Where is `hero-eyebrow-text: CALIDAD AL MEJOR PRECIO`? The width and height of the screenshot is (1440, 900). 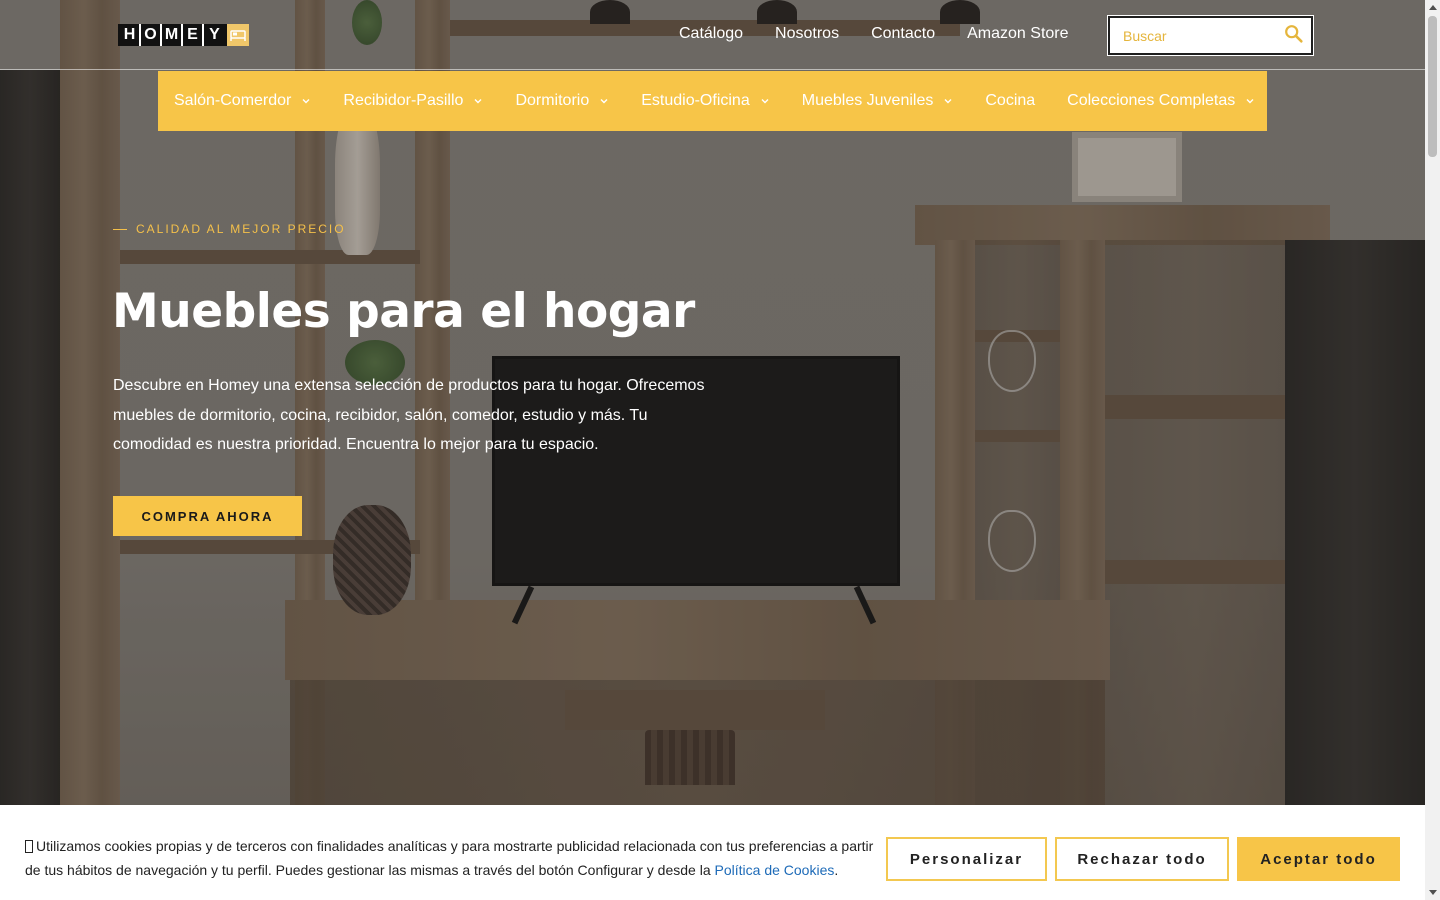
hero-eyebrow-text: CALIDAD AL MEJOR PRECIO is located at coordinates (241, 229).